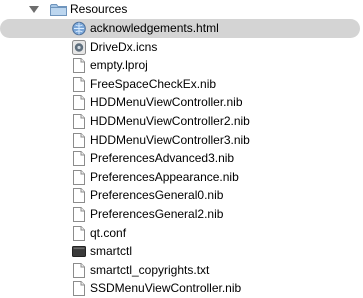  Describe the element at coordinates (170, 140) in the screenshot. I see `file-name: HDDMenuViewController3.nib` at that location.